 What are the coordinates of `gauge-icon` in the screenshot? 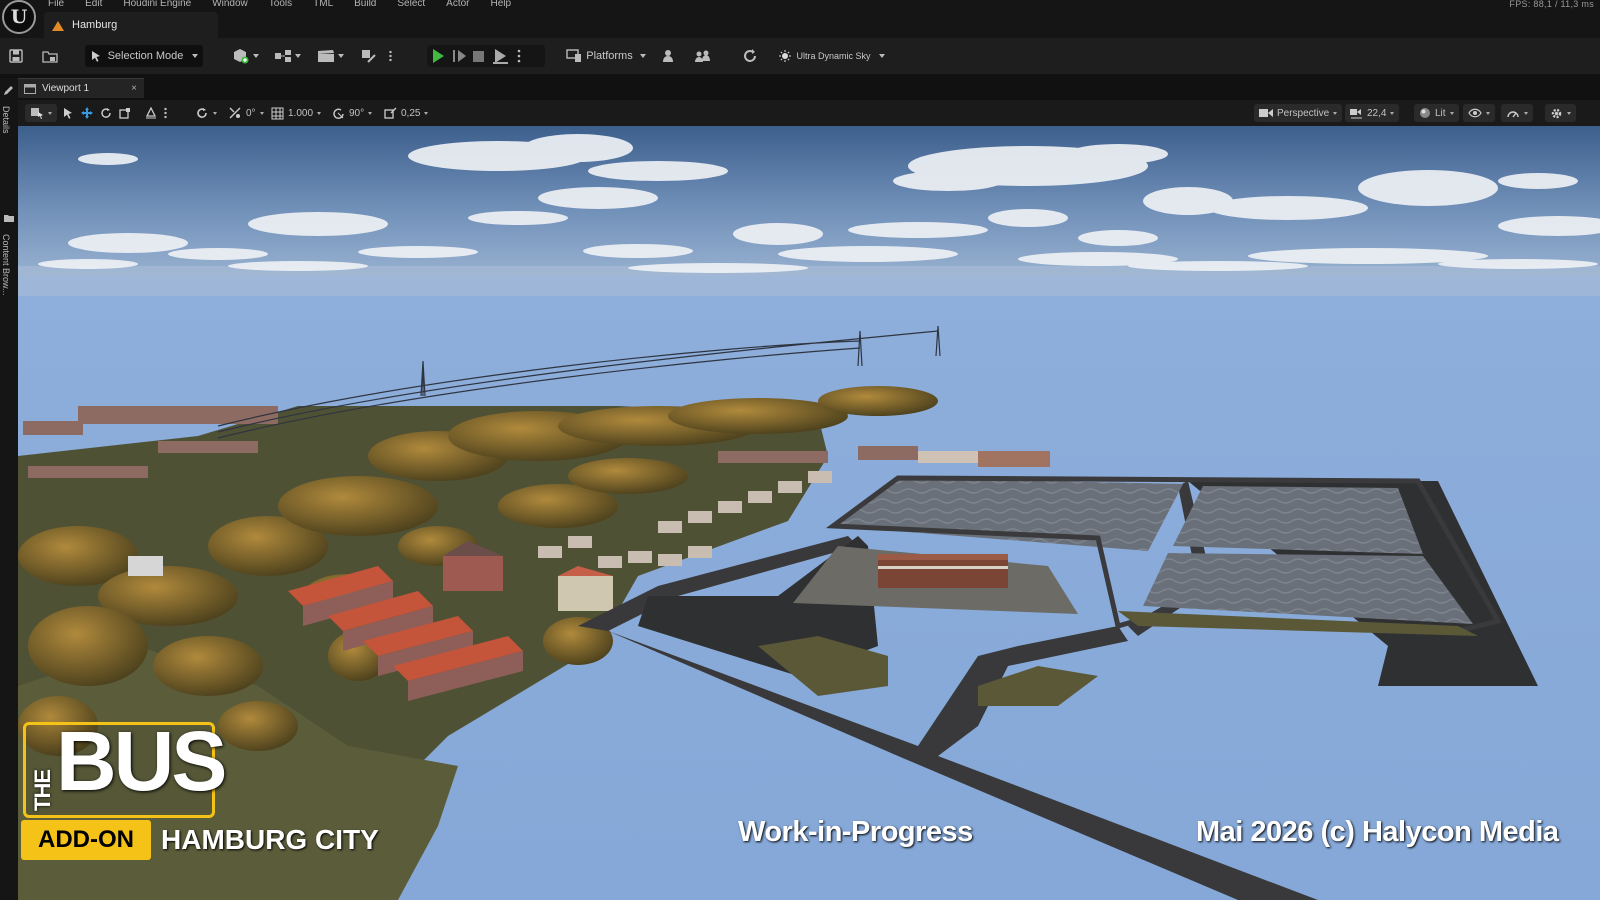 It's located at (1513, 114).